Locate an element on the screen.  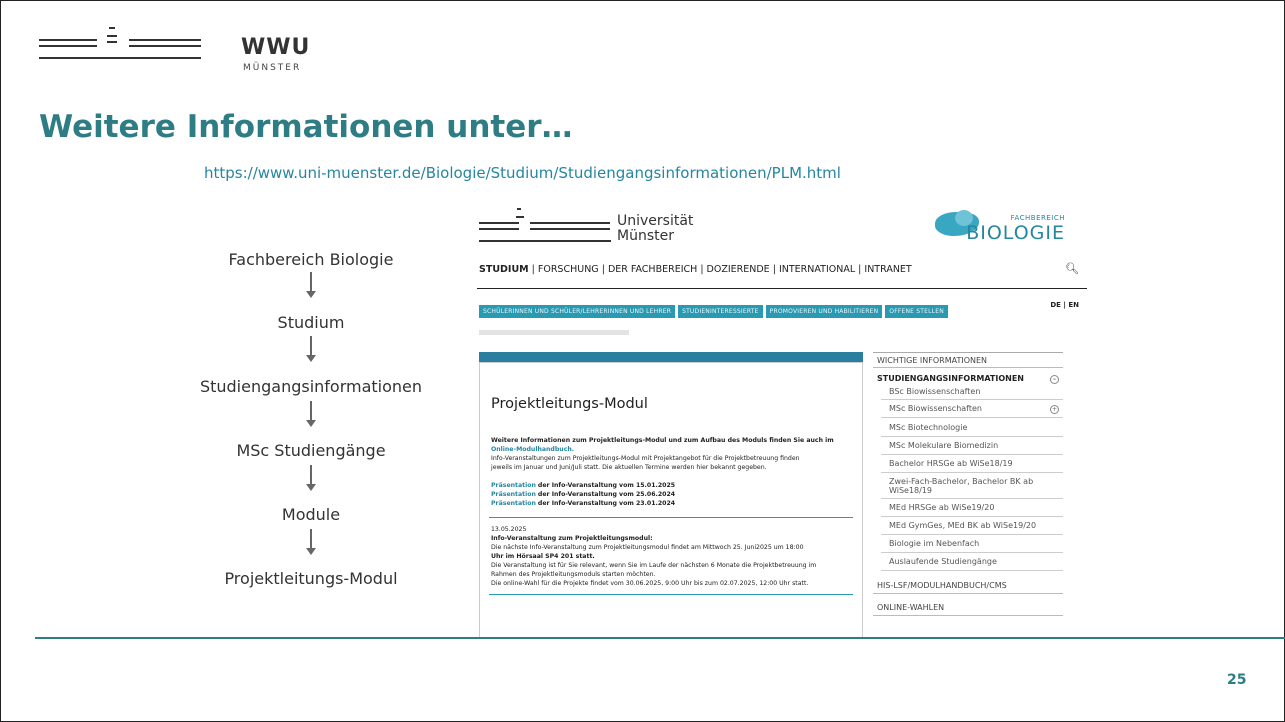
presentation-desc: der Info-Veranstaltung vom 15.01.2025 is located at coordinates (606, 485).